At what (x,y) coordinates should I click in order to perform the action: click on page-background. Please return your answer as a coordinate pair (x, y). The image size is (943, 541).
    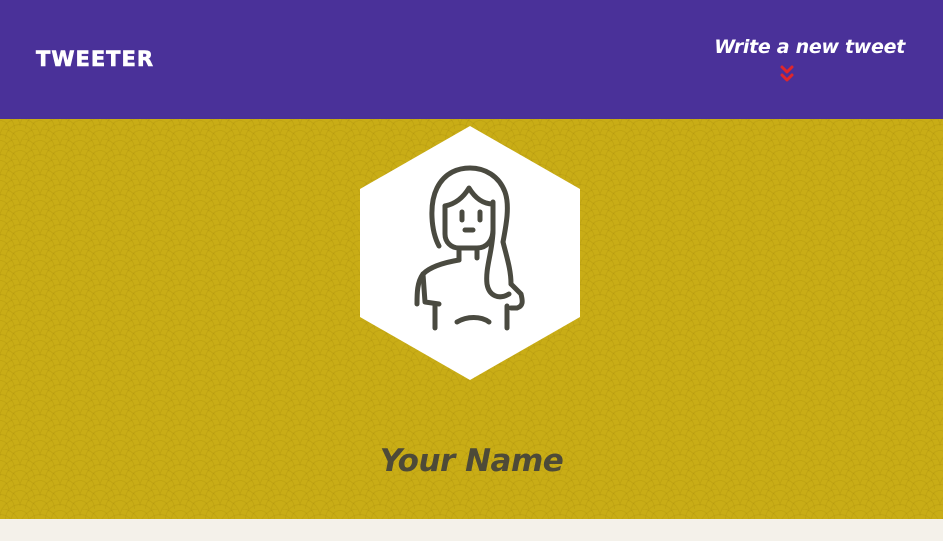
    Looking at the image, I should click on (471, 530).